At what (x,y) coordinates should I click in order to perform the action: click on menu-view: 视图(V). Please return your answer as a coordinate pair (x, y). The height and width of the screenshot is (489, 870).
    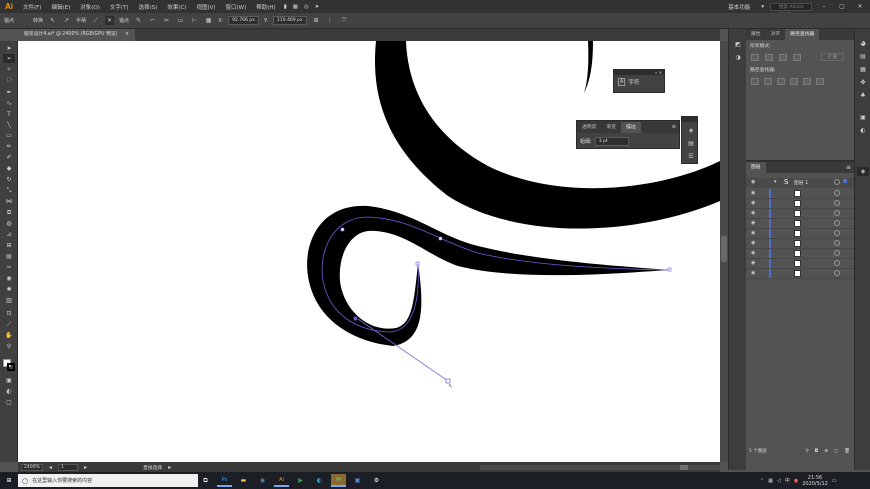
    Looking at the image, I should click on (205, 7).